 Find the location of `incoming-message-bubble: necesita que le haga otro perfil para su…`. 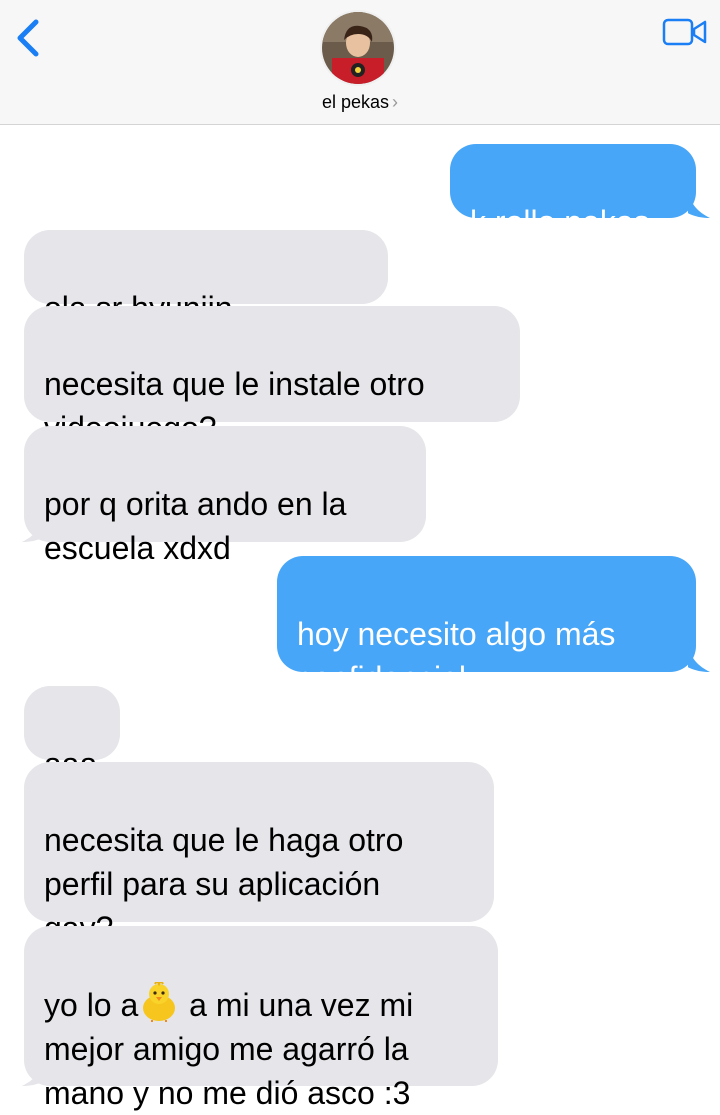

incoming-message-bubble: necesita que le haga otro perfil para su… is located at coordinates (259, 854).